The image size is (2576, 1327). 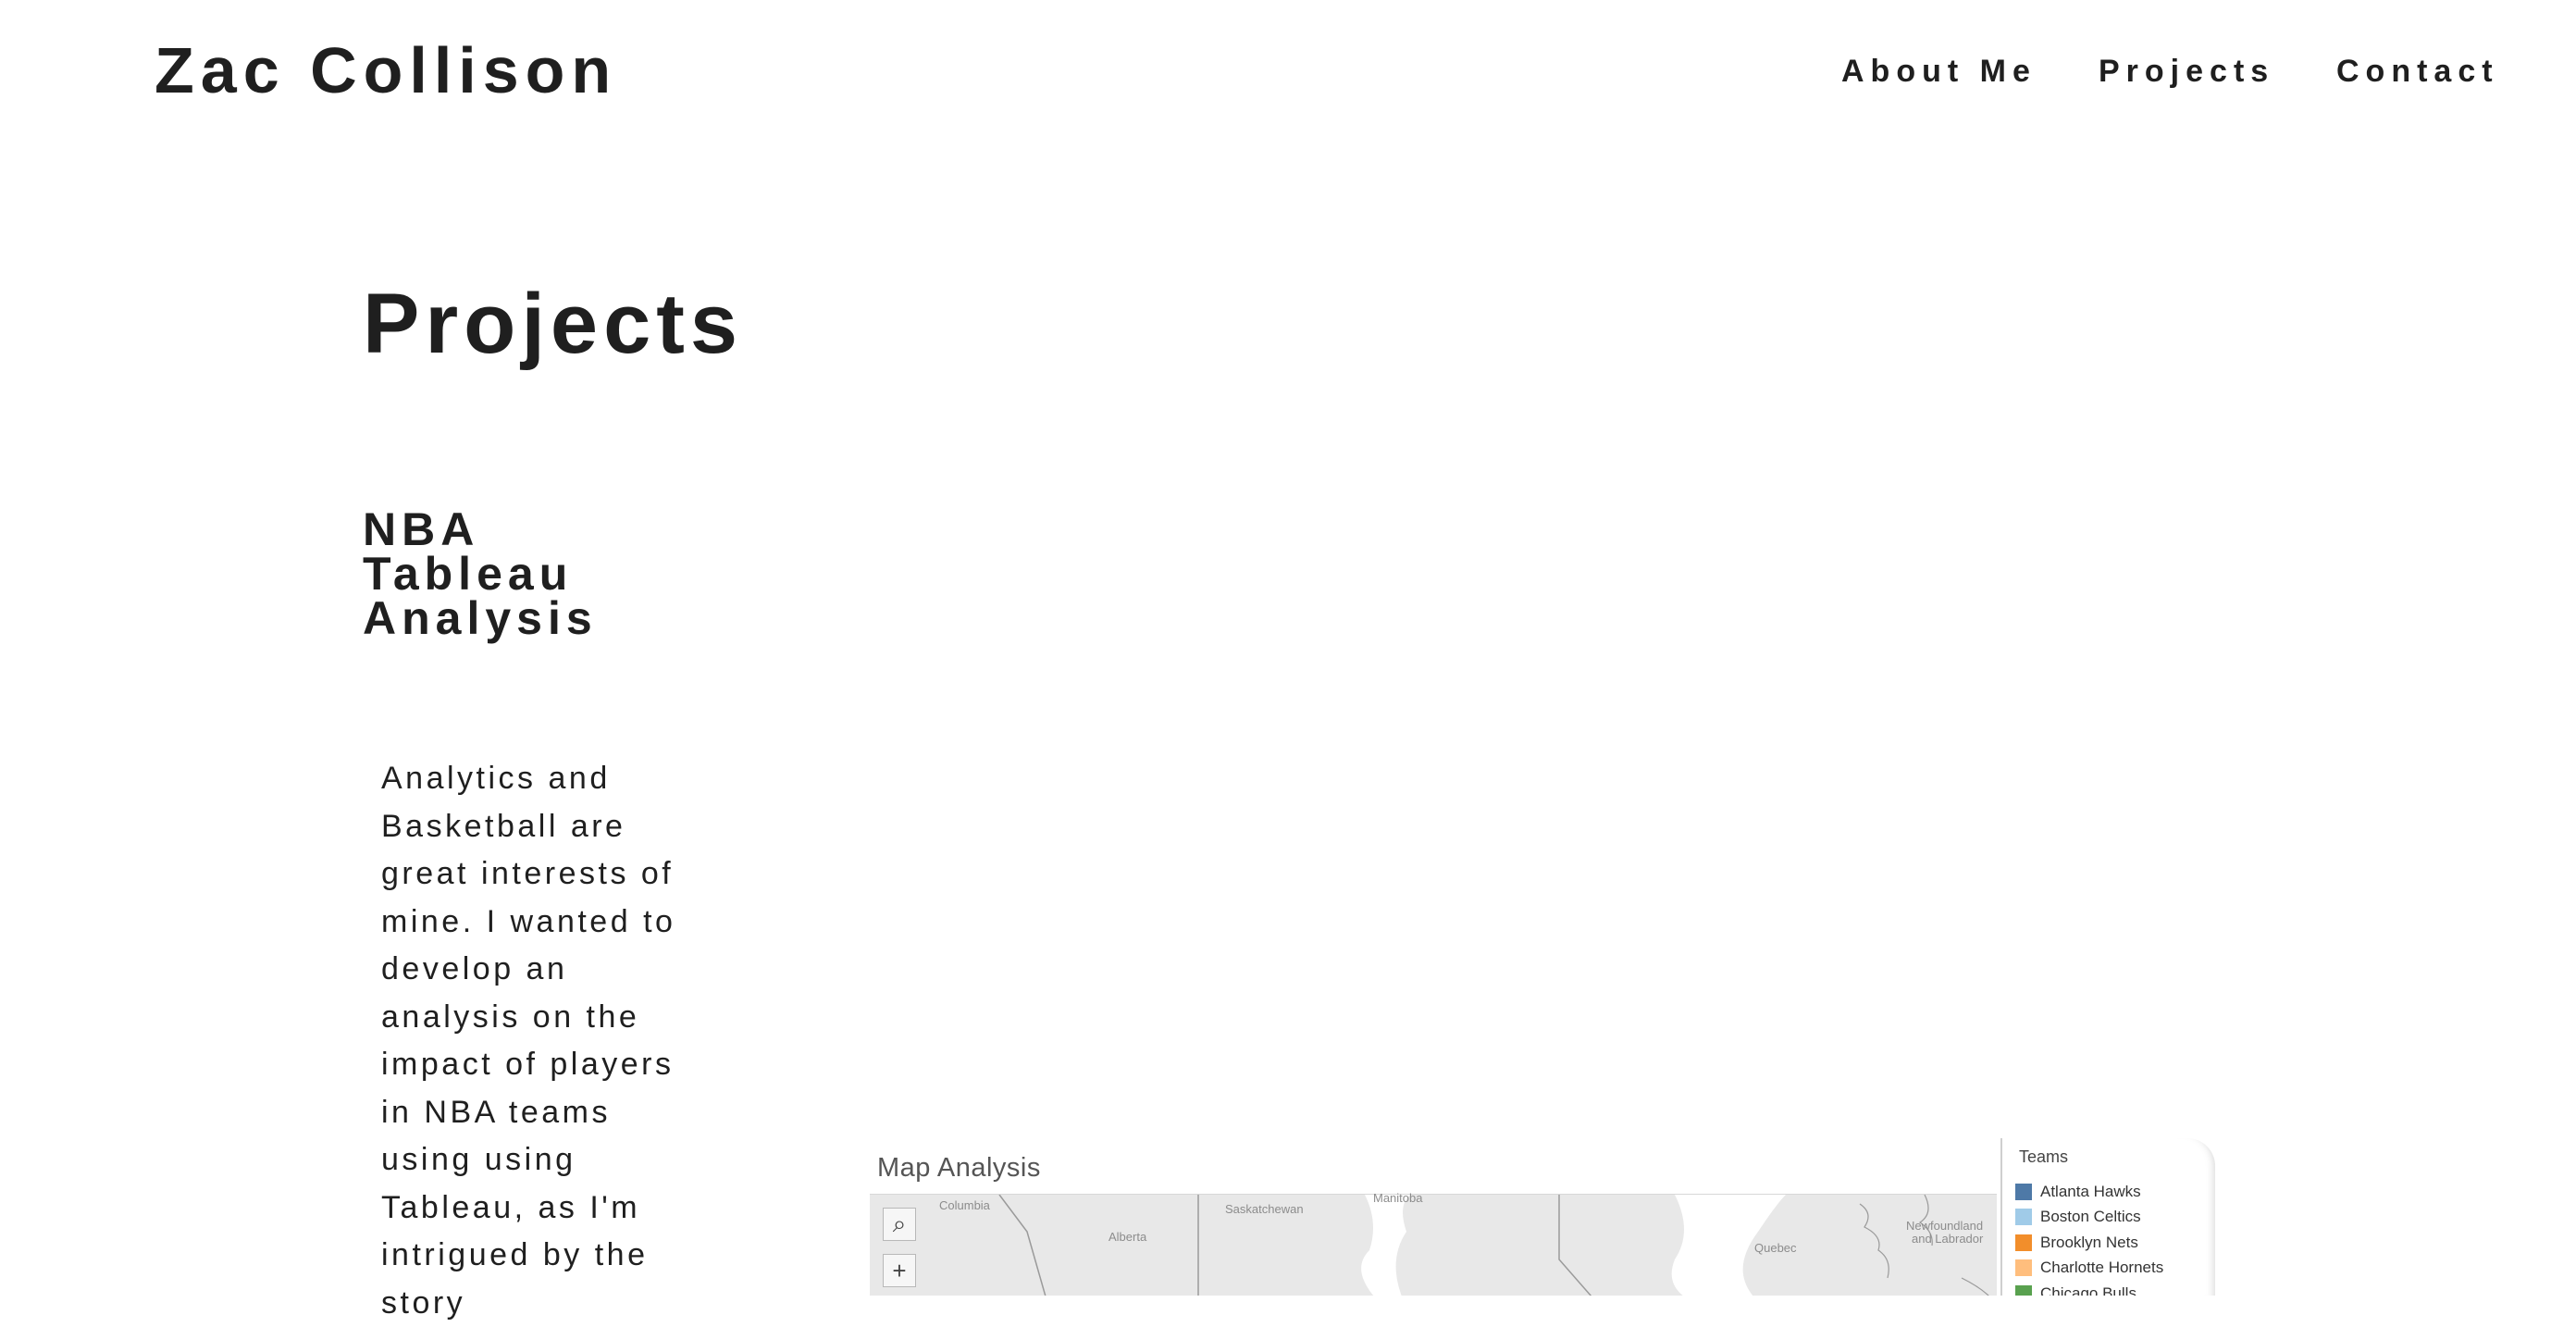 I want to click on nav-about-me: About Me, so click(x=1939, y=72).